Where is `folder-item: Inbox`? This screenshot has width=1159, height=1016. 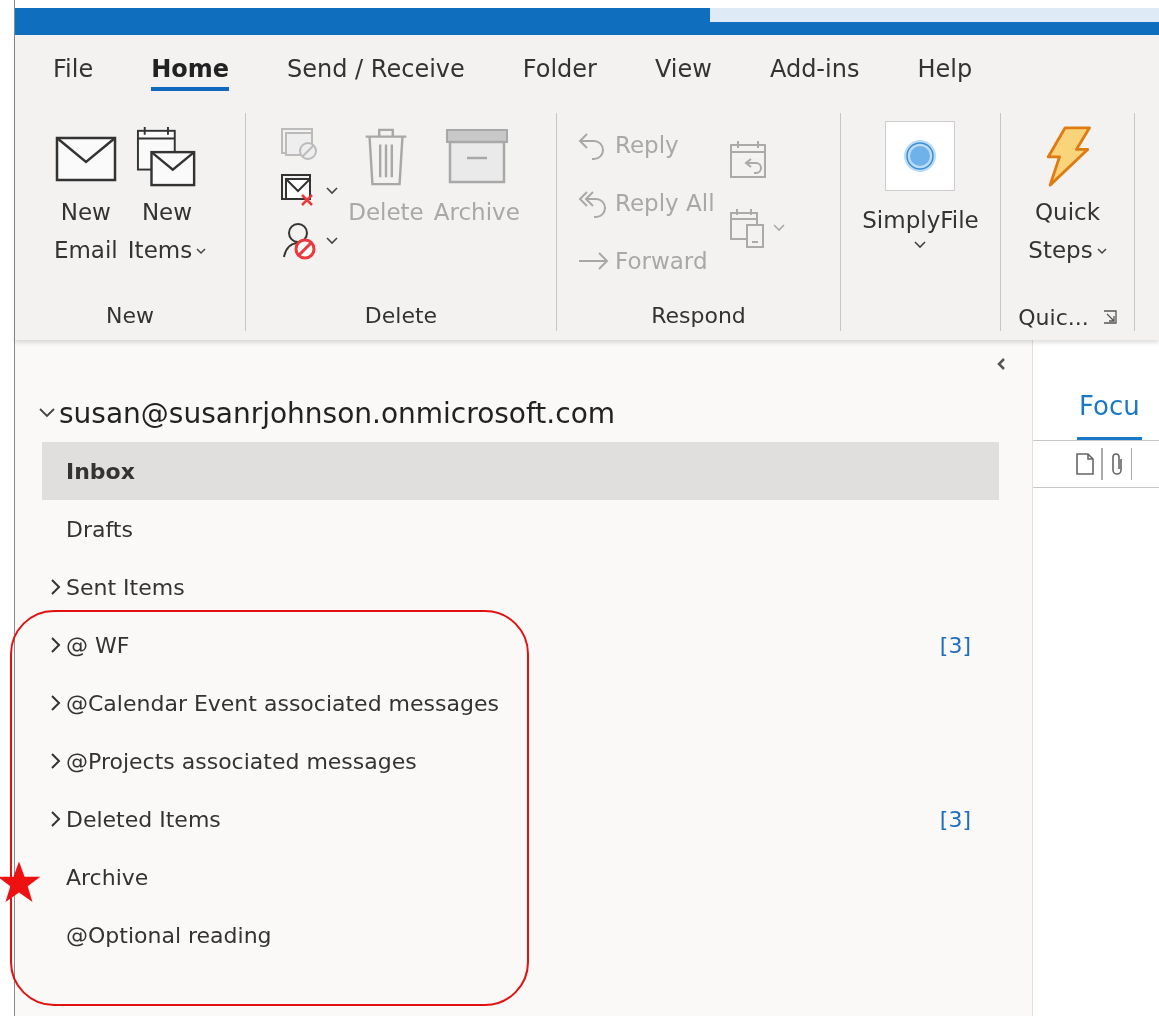
folder-item: Inbox is located at coordinates (520, 471).